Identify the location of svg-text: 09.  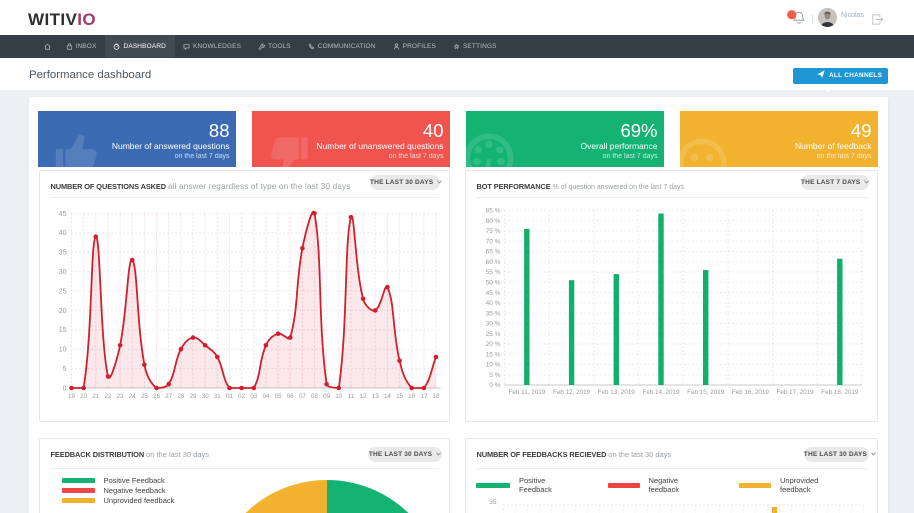
(326, 396).